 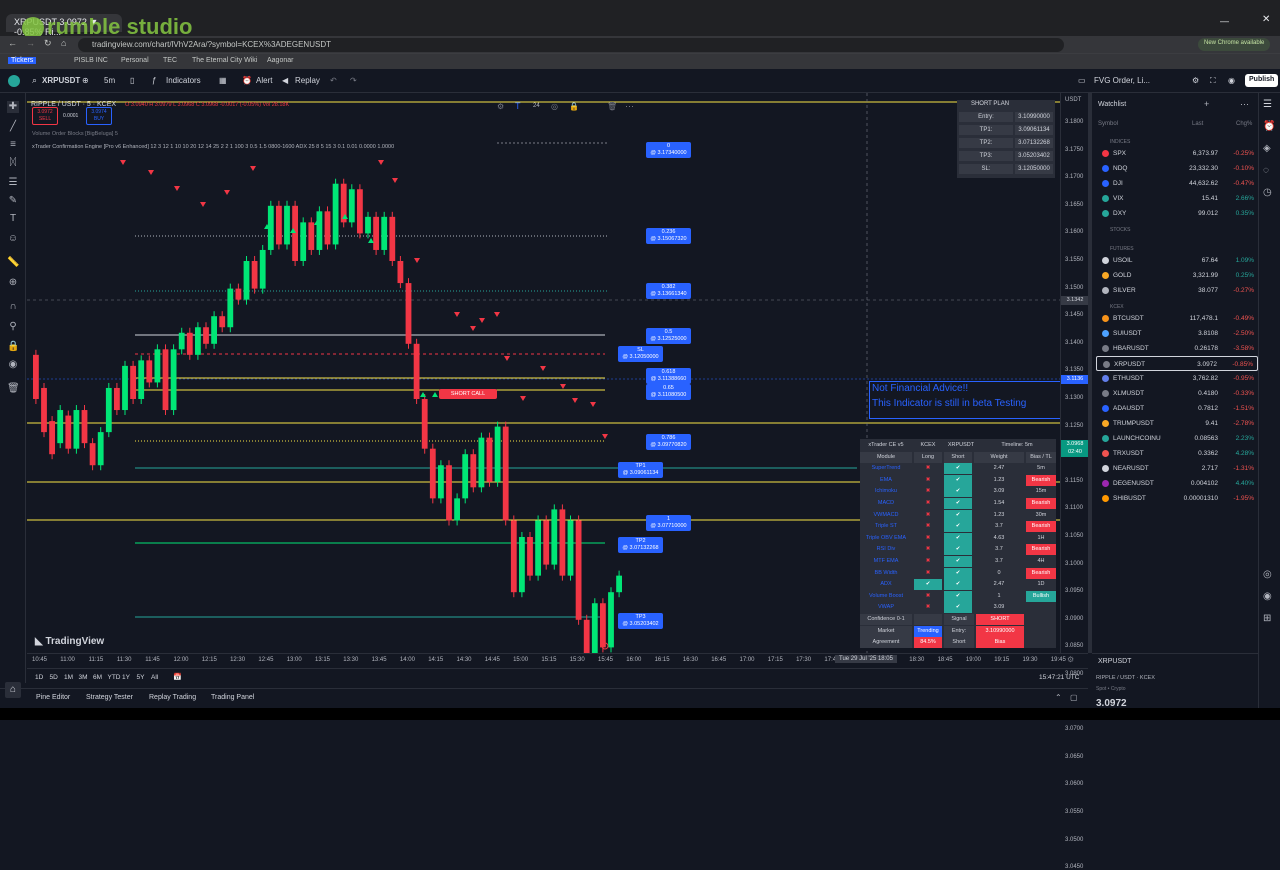 What do you see at coordinates (1267, 148) in the screenshot?
I see `layers-icon: ◈` at bounding box center [1267, 148].